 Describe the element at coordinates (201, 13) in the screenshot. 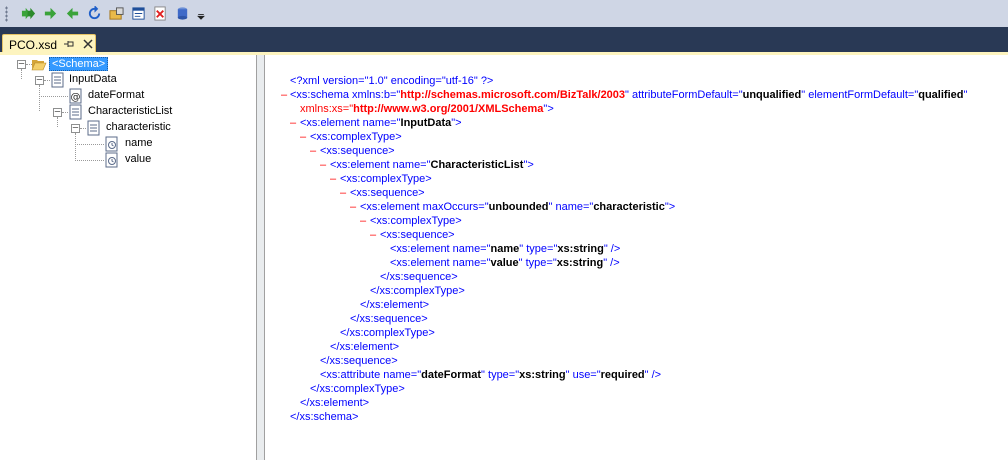

I see `overflow-dropdown-icon` at that location.